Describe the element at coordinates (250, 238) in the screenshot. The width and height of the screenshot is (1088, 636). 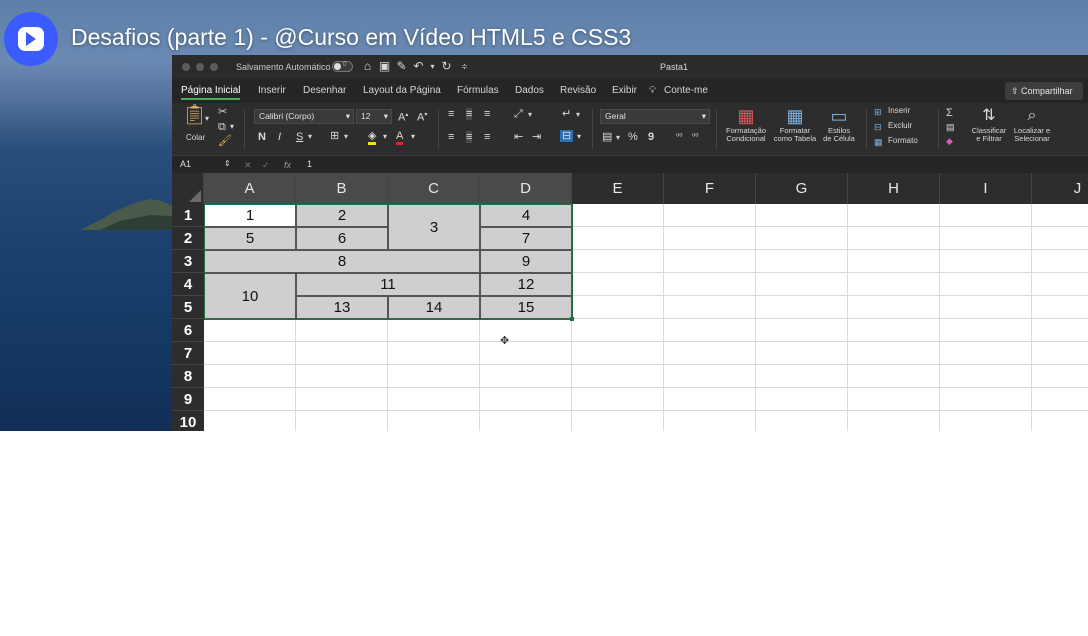
I see `cell-a2: 5` at that location.